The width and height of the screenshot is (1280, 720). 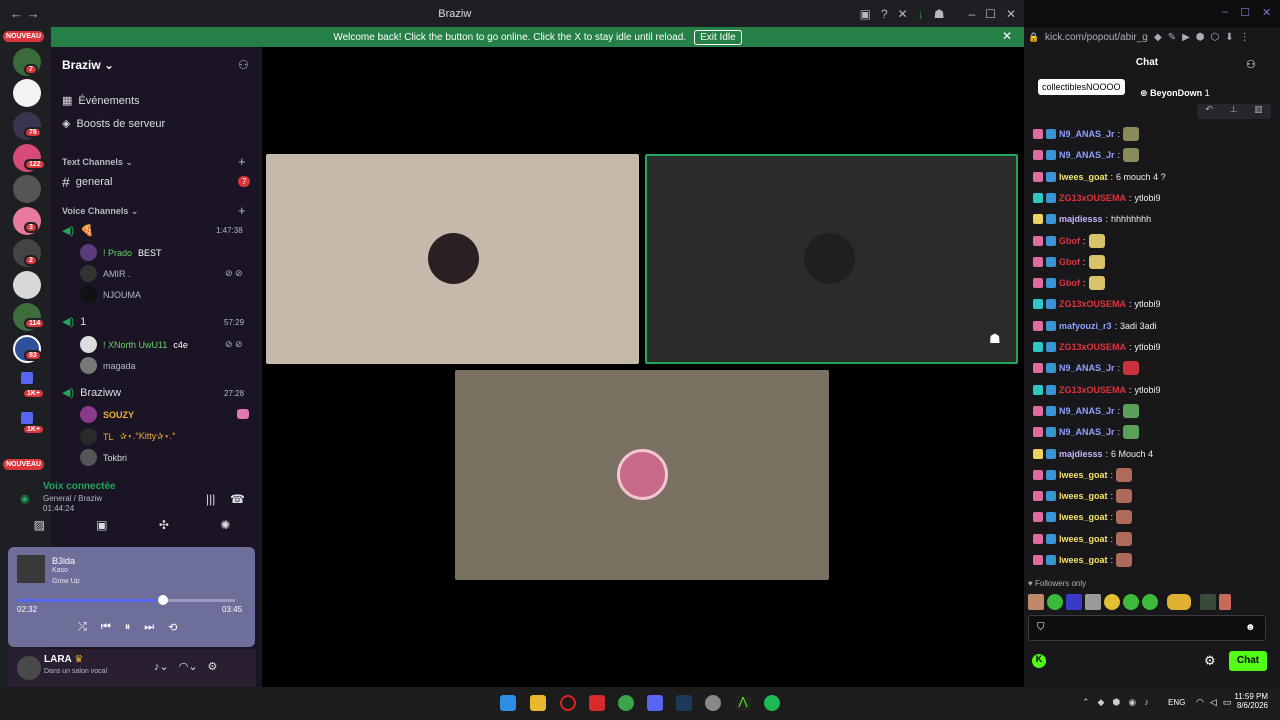 I want to click on url-text: kick.com/popout/abir_g, so click(x=1096, y=37).